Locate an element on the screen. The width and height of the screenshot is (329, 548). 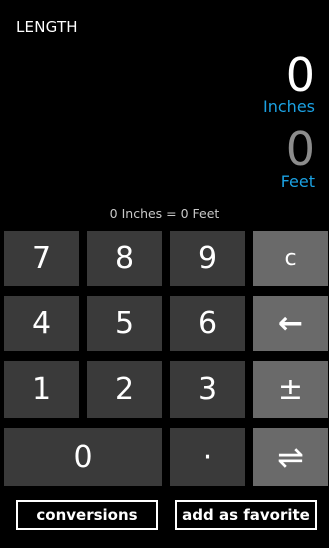
backspace-icon: ← is located at coordinates (290, 323).